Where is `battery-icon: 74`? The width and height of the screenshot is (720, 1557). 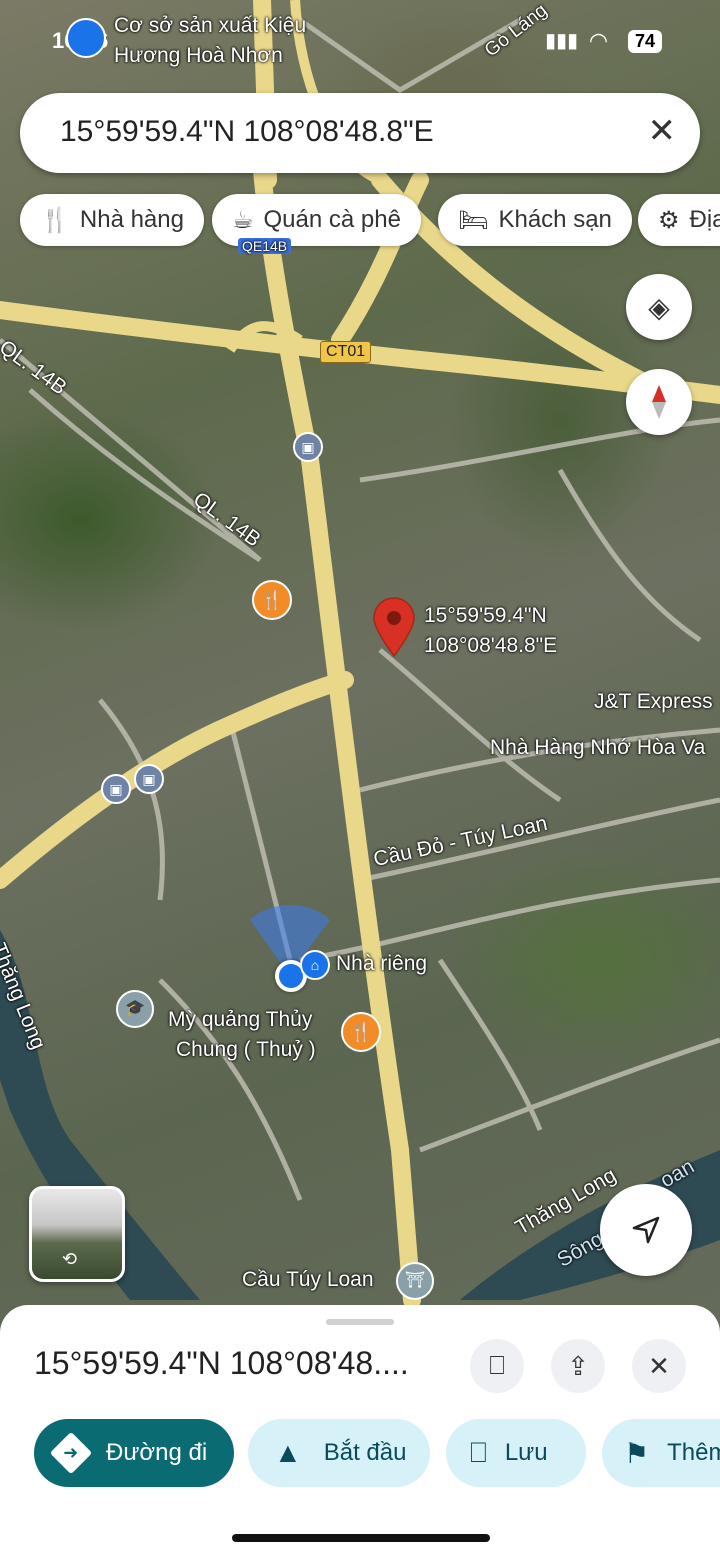 battery-icon: 74 is located at coordinates (645, 41).